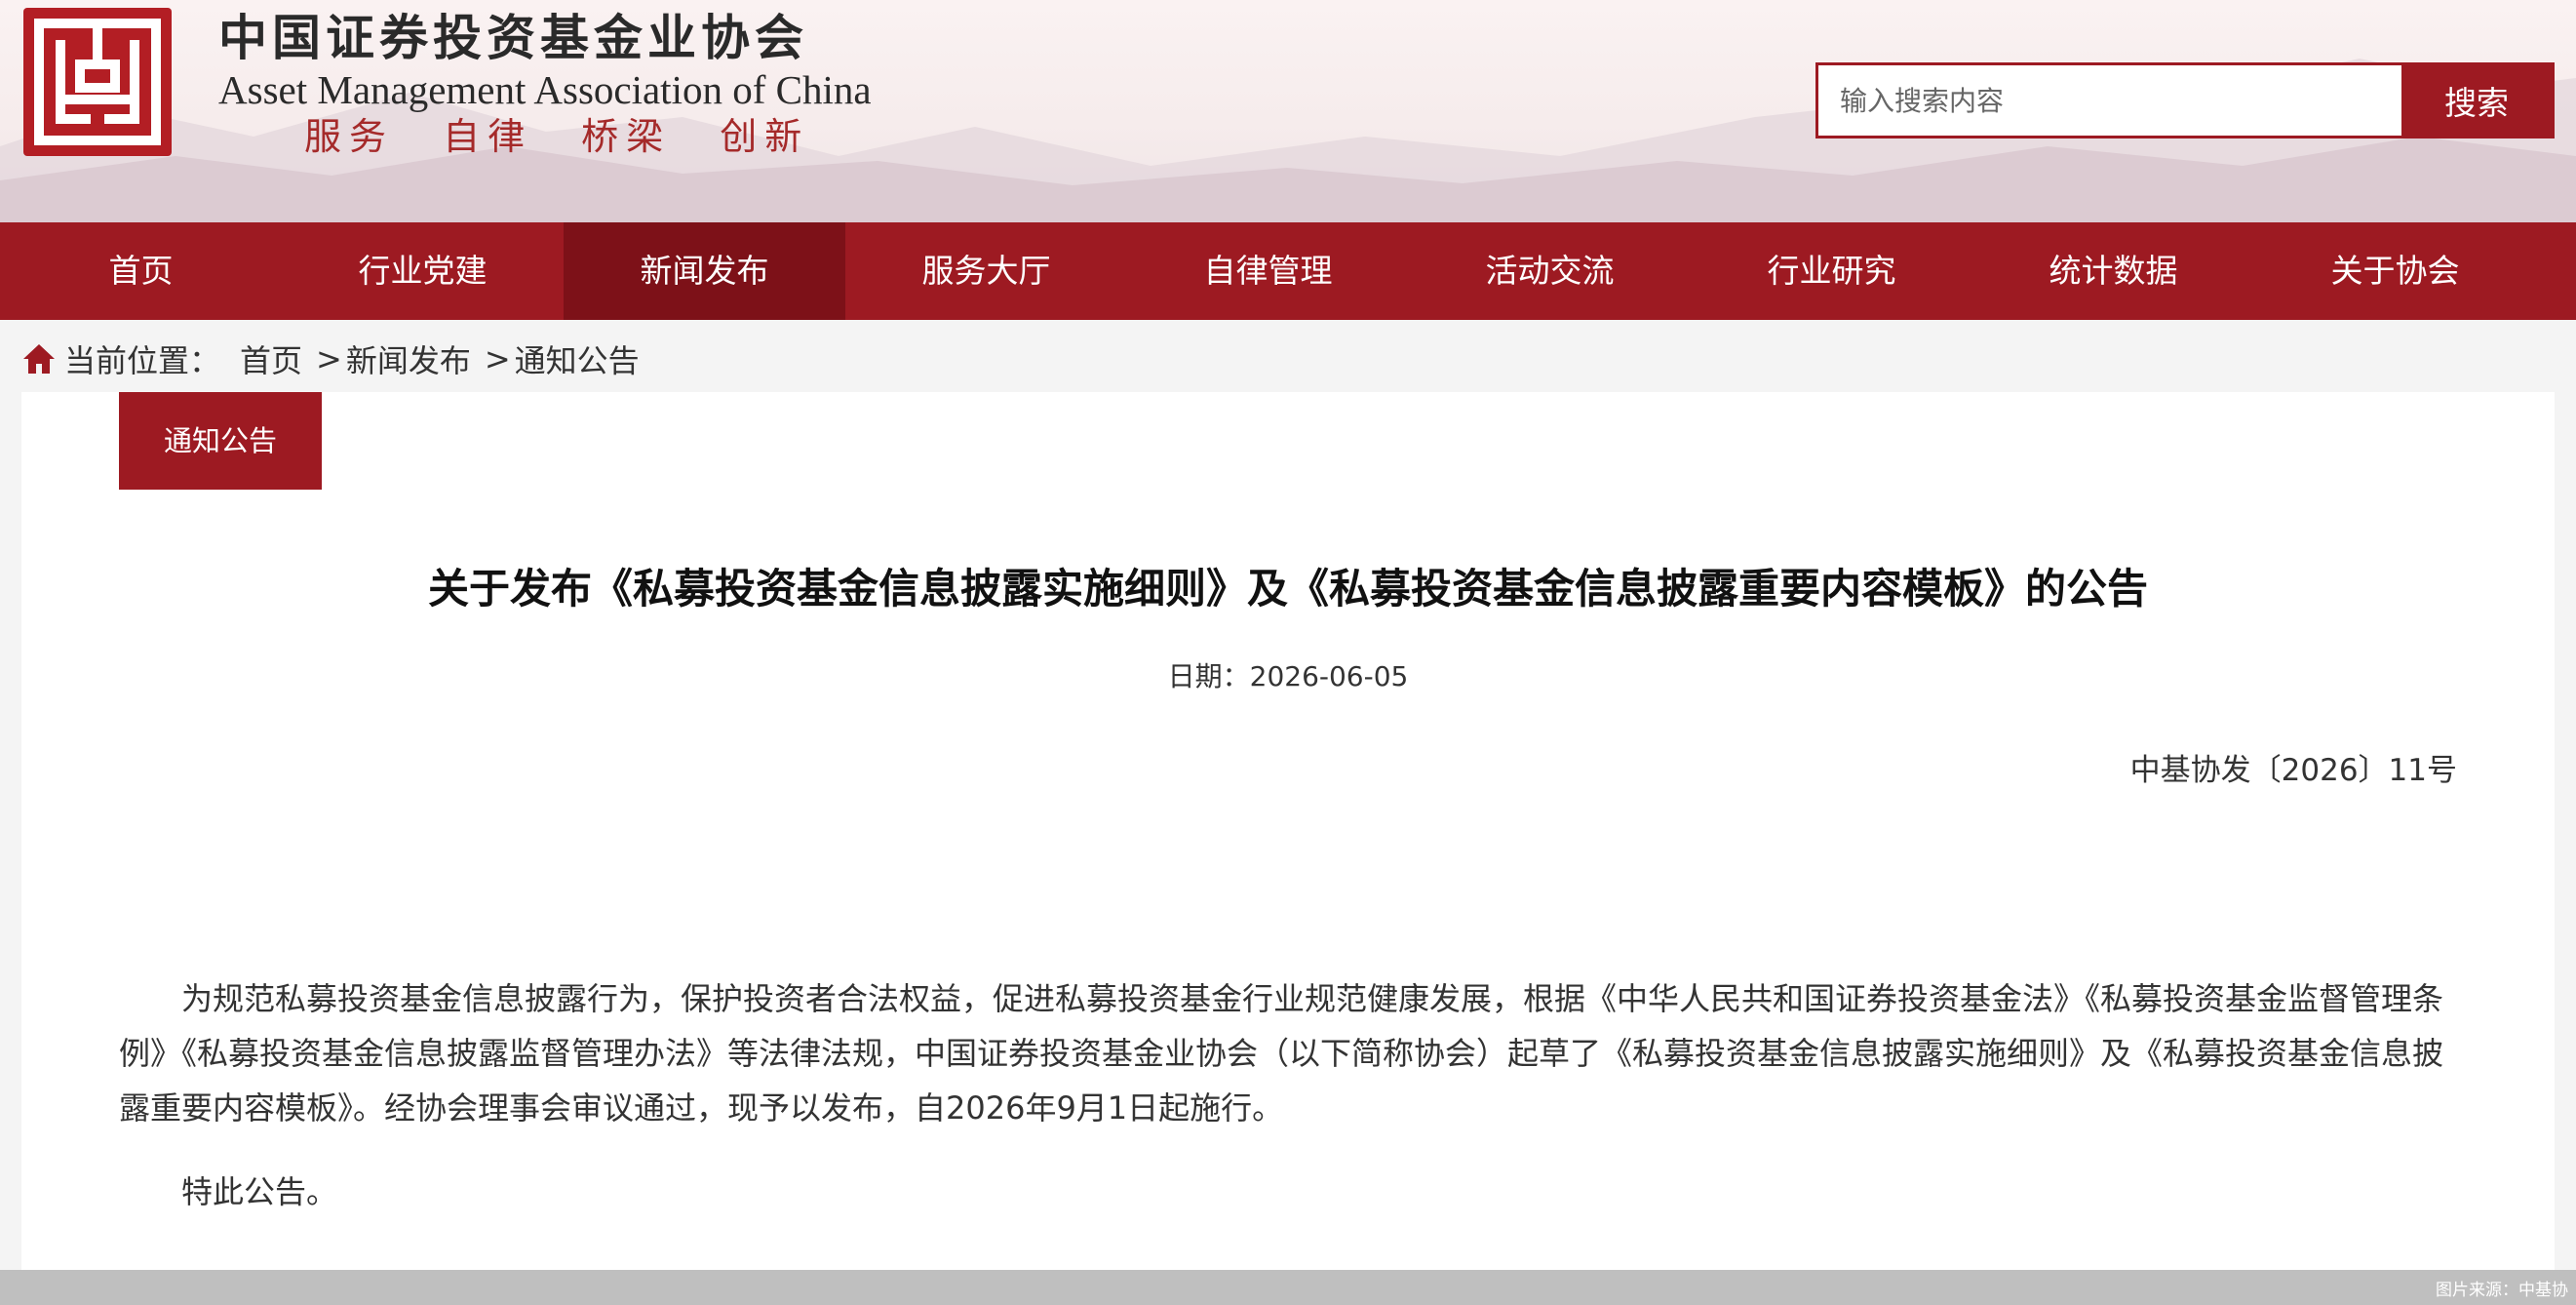 The width and height of the screenshot is (2576, 1305). Describe the element at coordinates (1288, 676) in the screenshot. I see `article-date: 日期：2026-06-05` at that location.